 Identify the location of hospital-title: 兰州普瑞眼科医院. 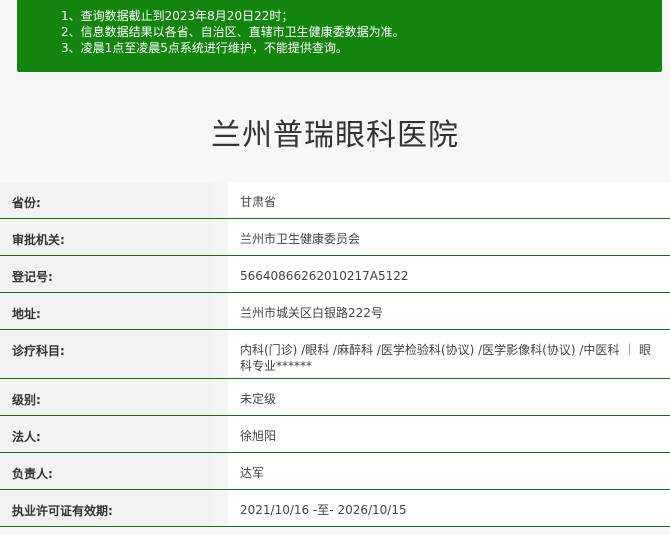
(335, 135).